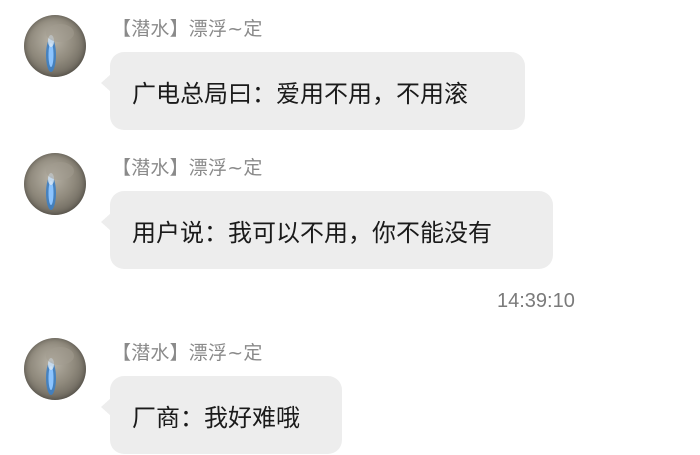 The height and width of the screenshot is (455, 700). What do you see at coordinates (536, 301) in the screenshot?
I see `timestamp: 14:39:10` at bounding box center [536, 301].